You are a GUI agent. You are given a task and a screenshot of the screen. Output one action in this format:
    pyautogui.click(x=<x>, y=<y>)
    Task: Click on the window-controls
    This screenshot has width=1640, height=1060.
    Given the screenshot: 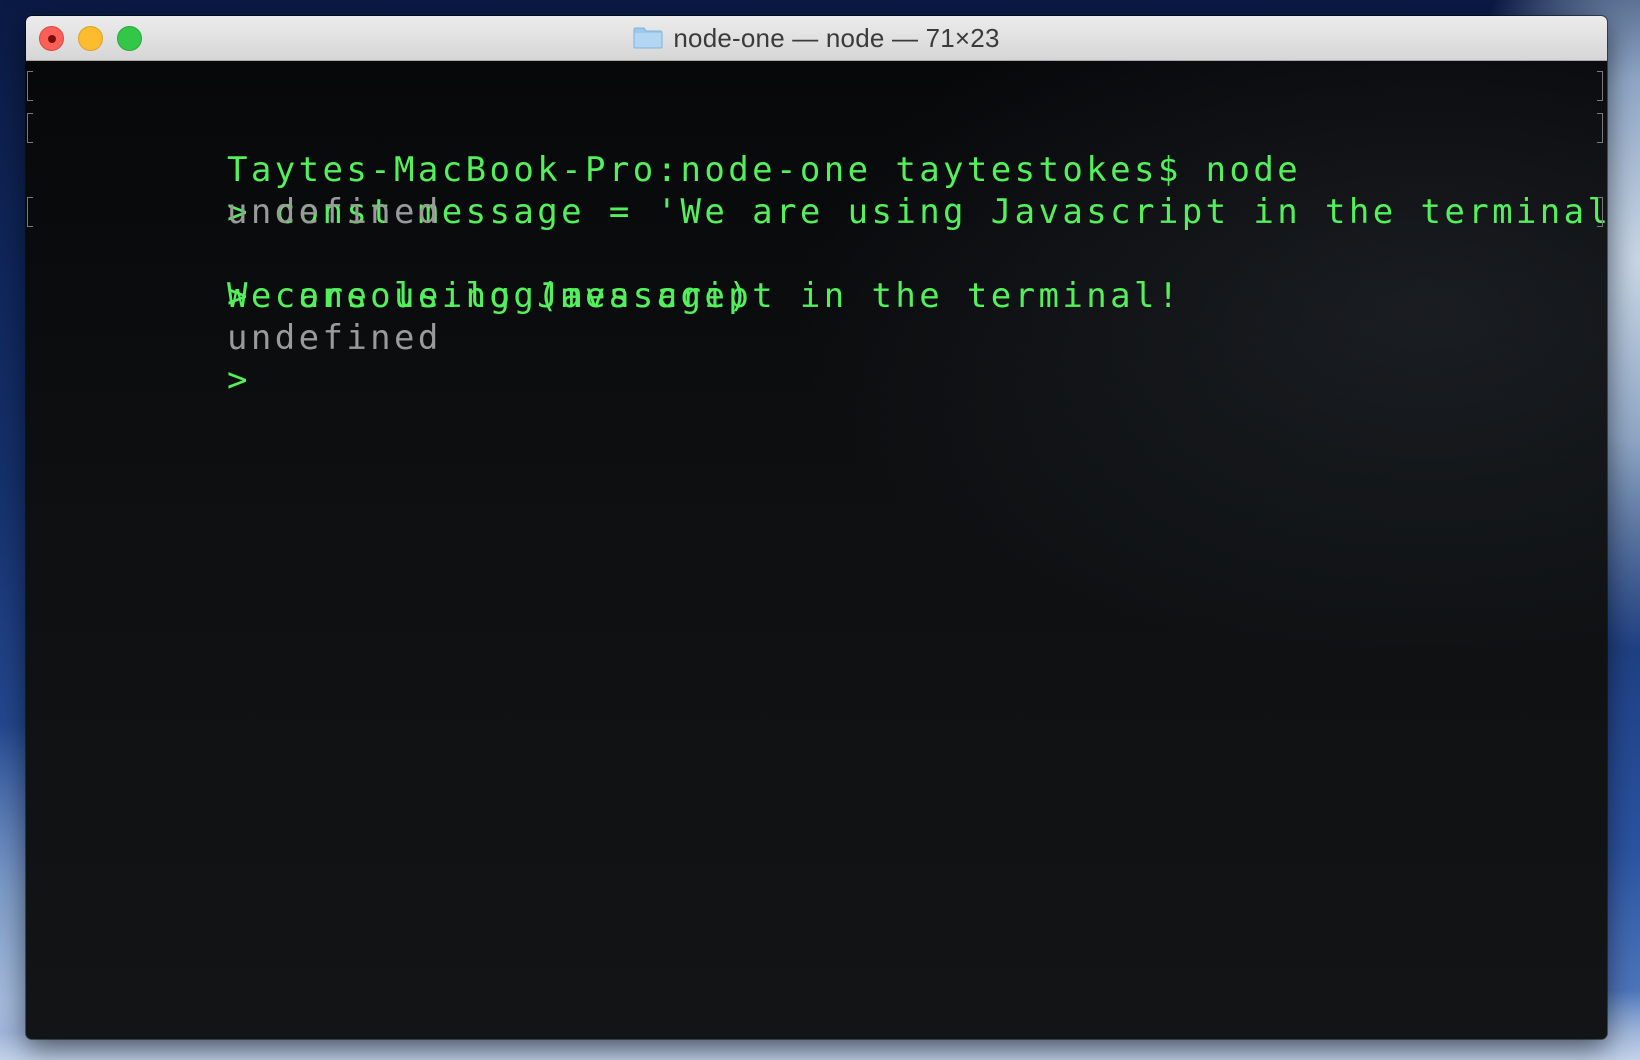 What is the action you would take?
    pyautogui.click(x=90, y=38)
    